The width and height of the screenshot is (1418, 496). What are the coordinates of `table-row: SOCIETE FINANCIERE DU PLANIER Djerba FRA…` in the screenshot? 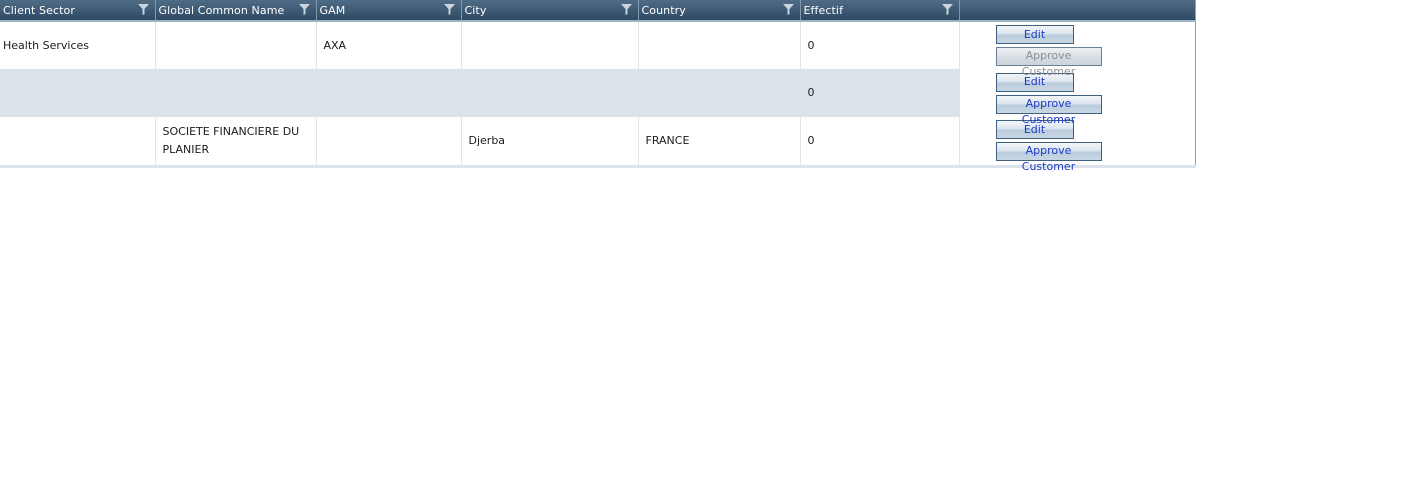 It's located at (597, 145).